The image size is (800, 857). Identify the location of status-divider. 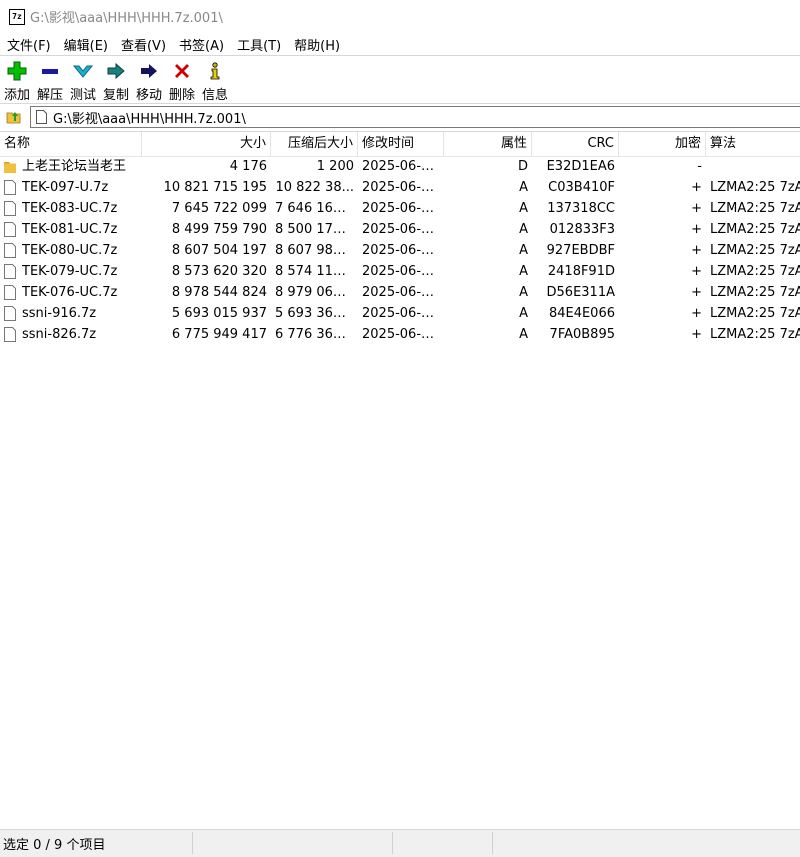
(392, 843).